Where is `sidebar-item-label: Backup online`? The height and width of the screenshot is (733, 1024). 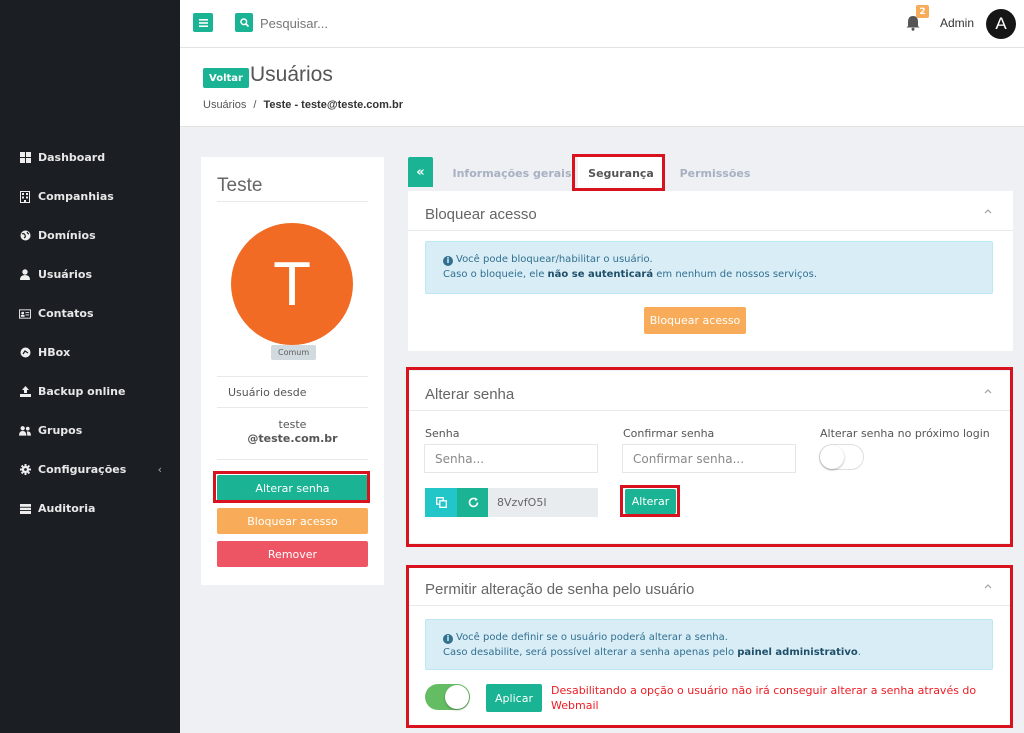
sidebar-item-label: Backup online is located at coordinates (82, 391).